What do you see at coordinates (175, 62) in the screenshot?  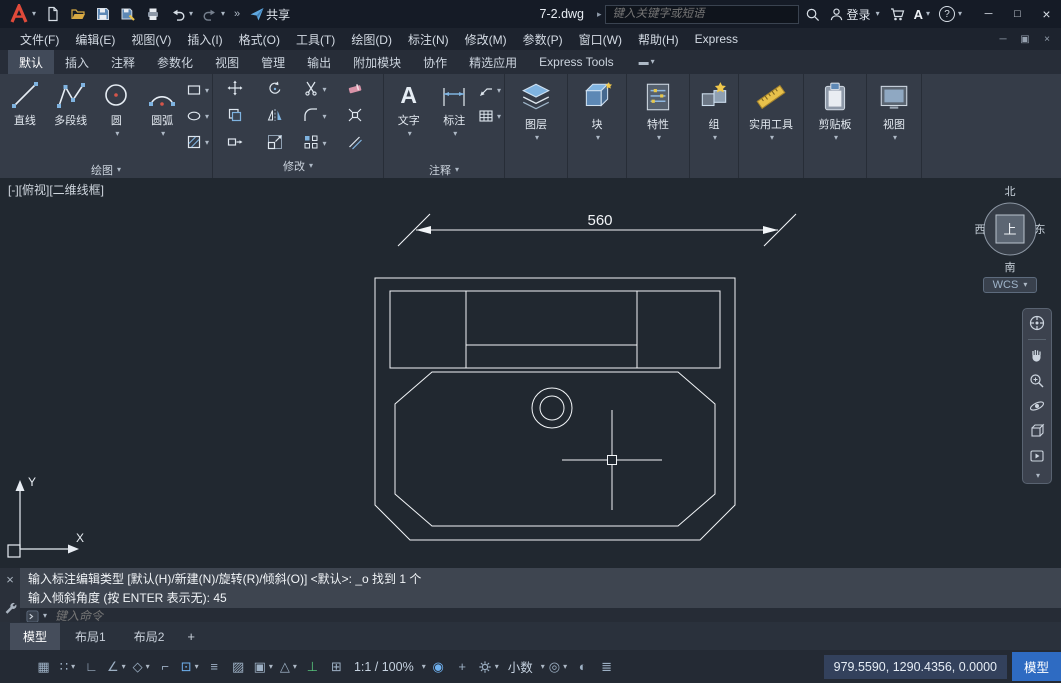 I see `ribbon-tab-parametric: 参数化` at bounding box center [175, 62].